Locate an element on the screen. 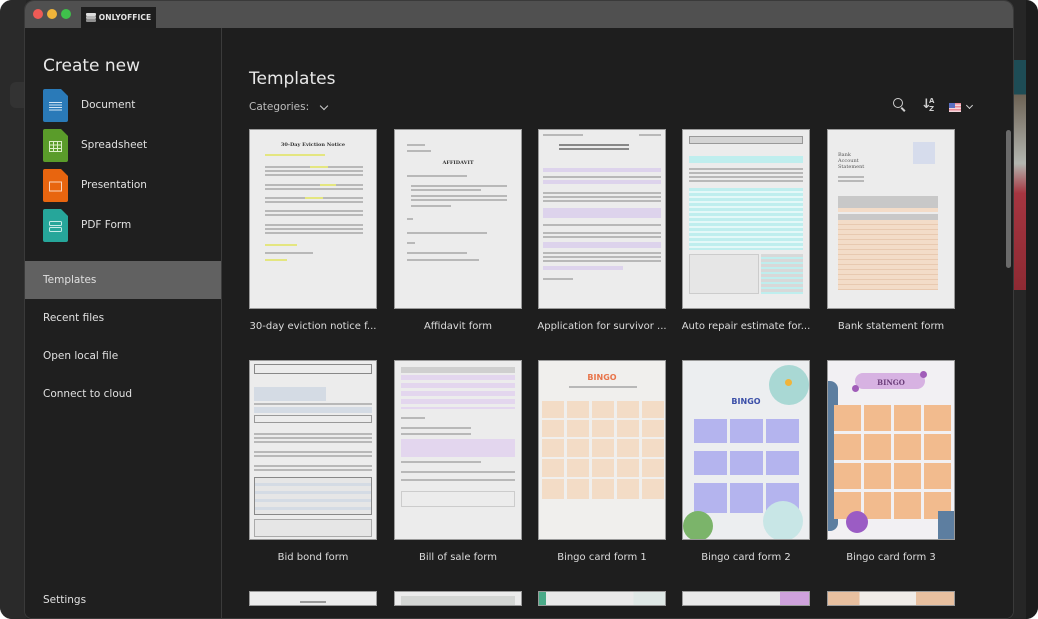  template-thumbnail: AFFIDAVIT is located at coordinates (458, 219).